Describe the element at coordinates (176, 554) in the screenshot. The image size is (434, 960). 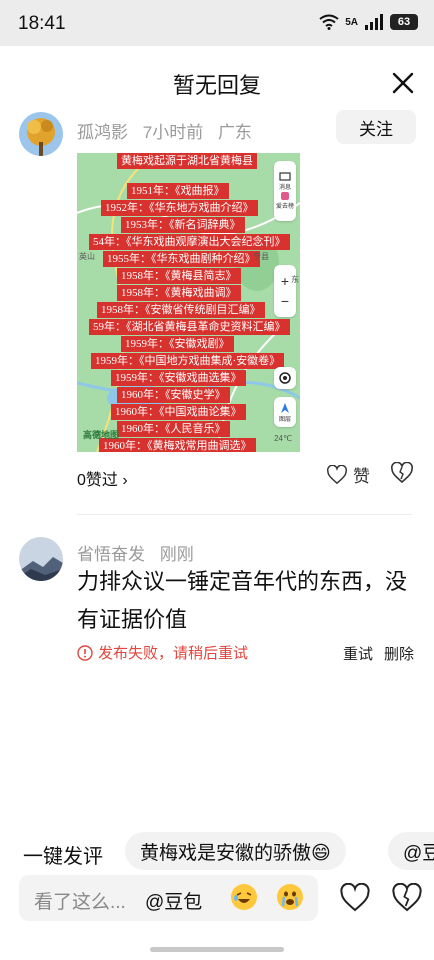
I see `comment-time: 刚刚` at that location.